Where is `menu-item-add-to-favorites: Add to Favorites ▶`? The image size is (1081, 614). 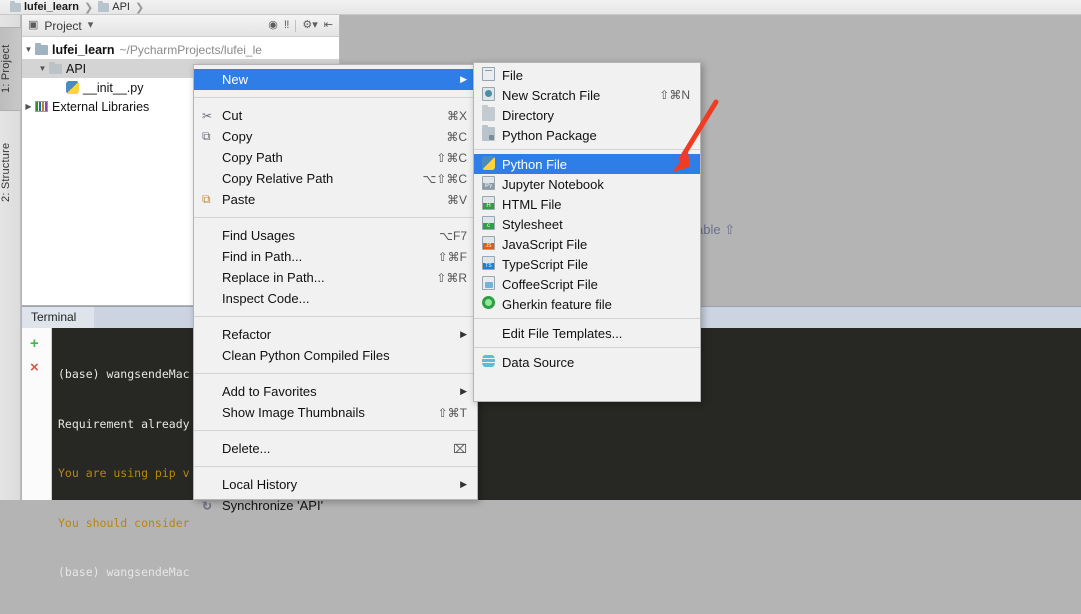 menu-item-add-to-favorites: Add to Favorites ▶ is located at coordinates (335, 391).